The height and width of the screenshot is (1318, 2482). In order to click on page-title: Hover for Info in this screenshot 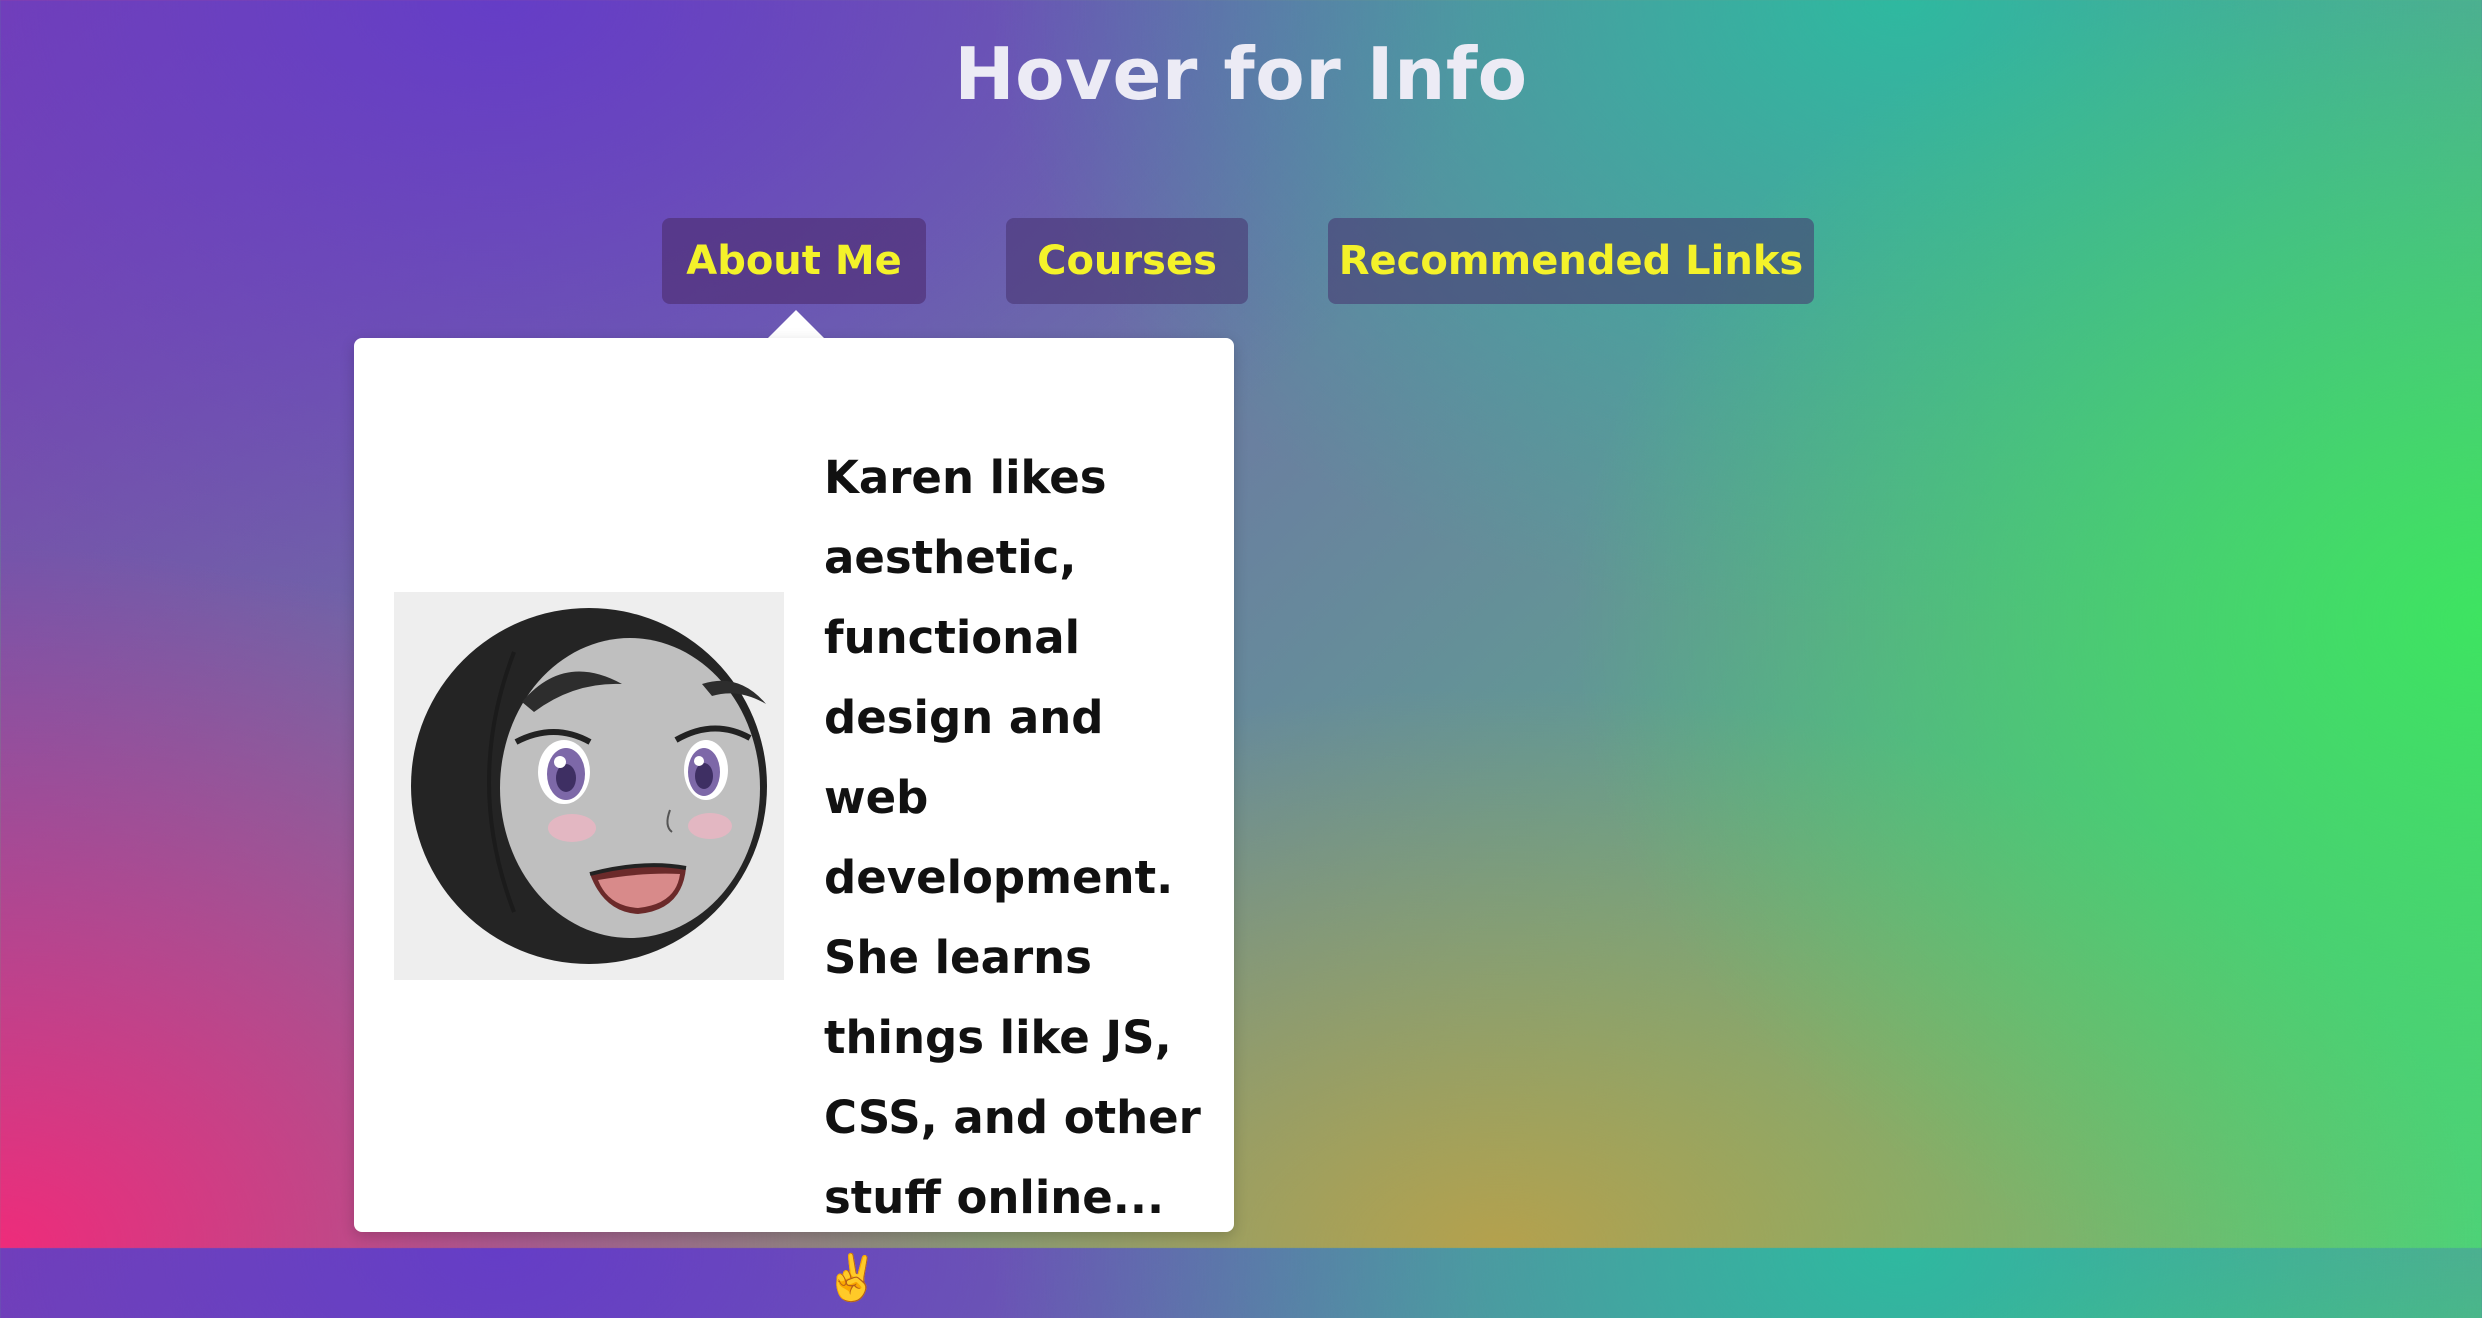, I will do `click(1241, 74)`.